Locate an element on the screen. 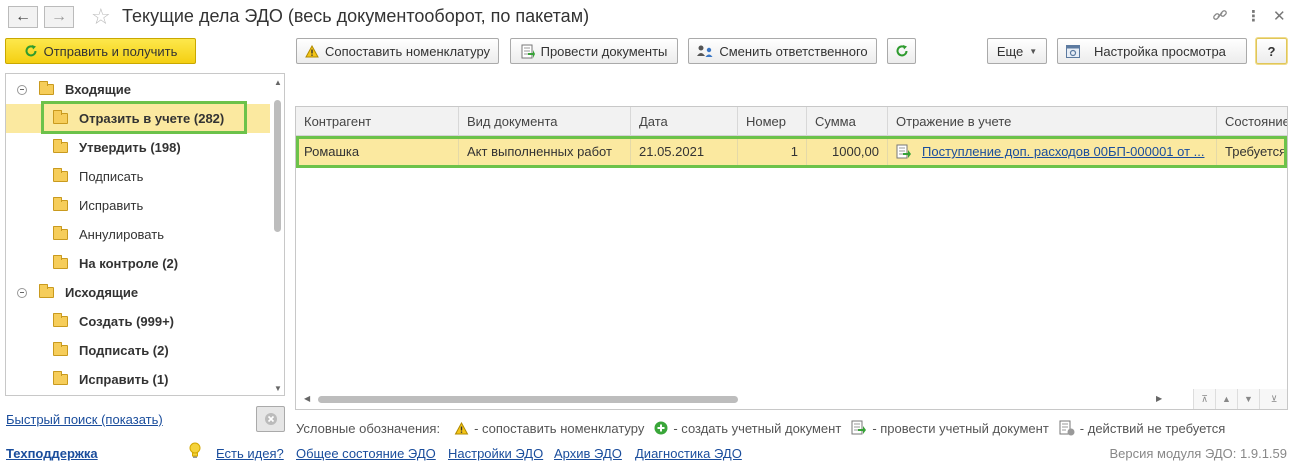  tree-group-incoming: Входящие is located at coordinates (138, 89).